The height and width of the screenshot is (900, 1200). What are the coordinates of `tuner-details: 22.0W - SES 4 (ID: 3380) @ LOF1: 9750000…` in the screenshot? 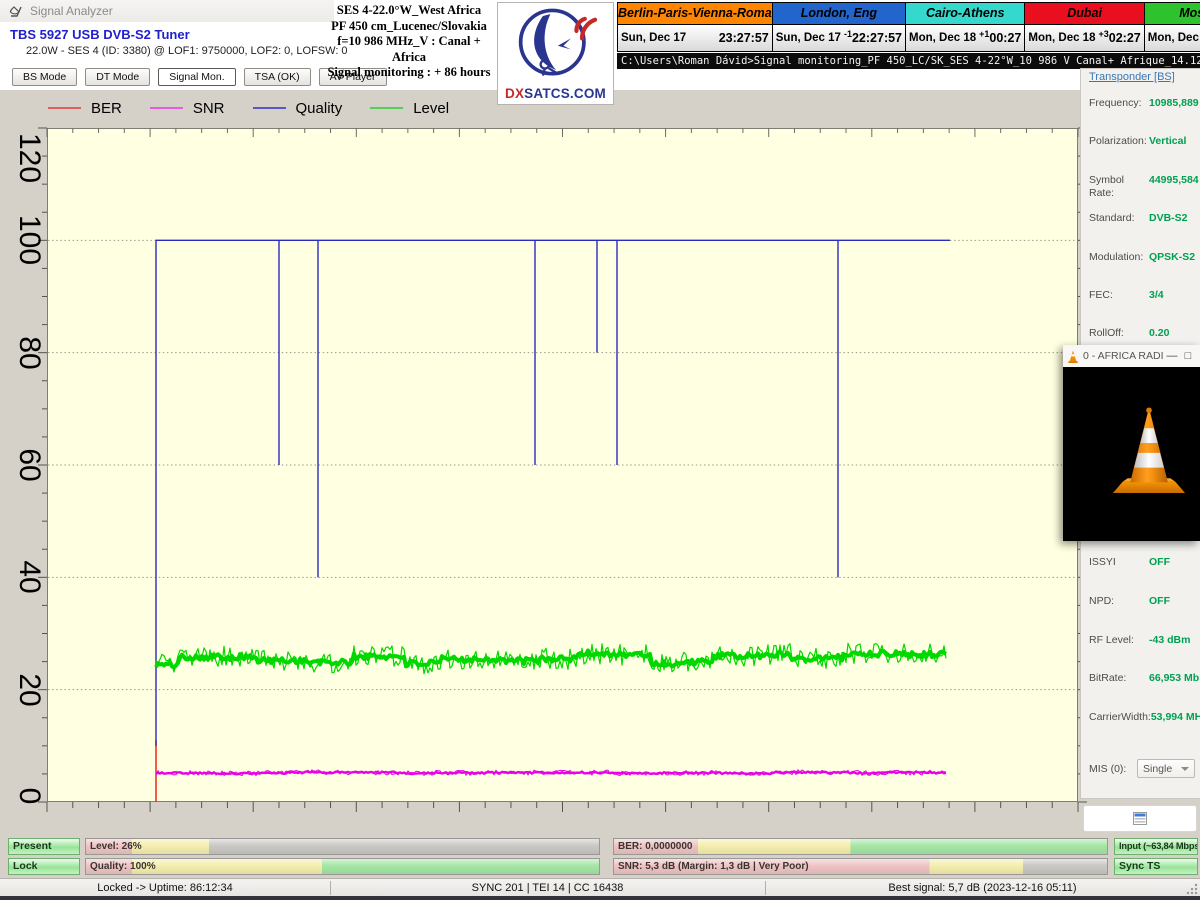 It's located at (187, 51).